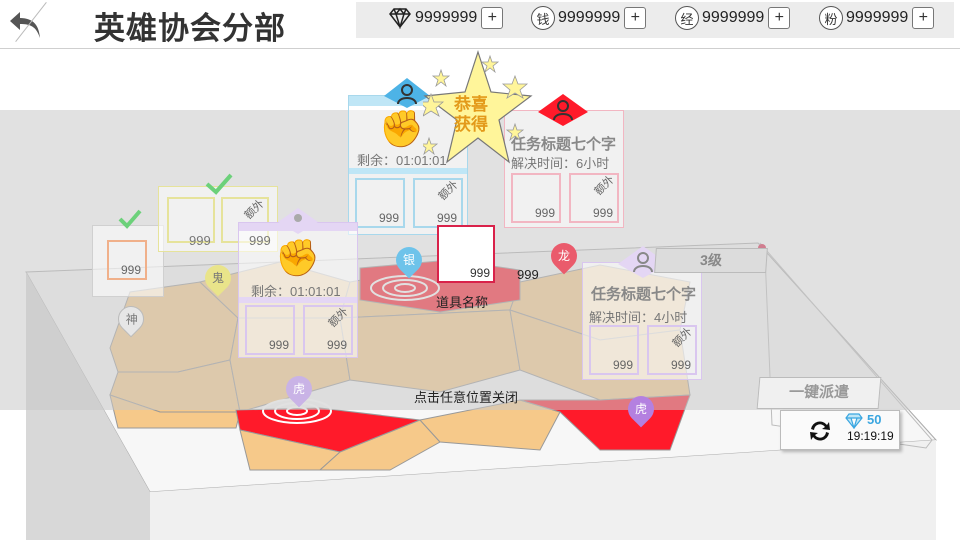  What do you see at coordinates (635, 18) in the screenshot?
I see `coin-plus-button: +` at bounding box center [635, 18].